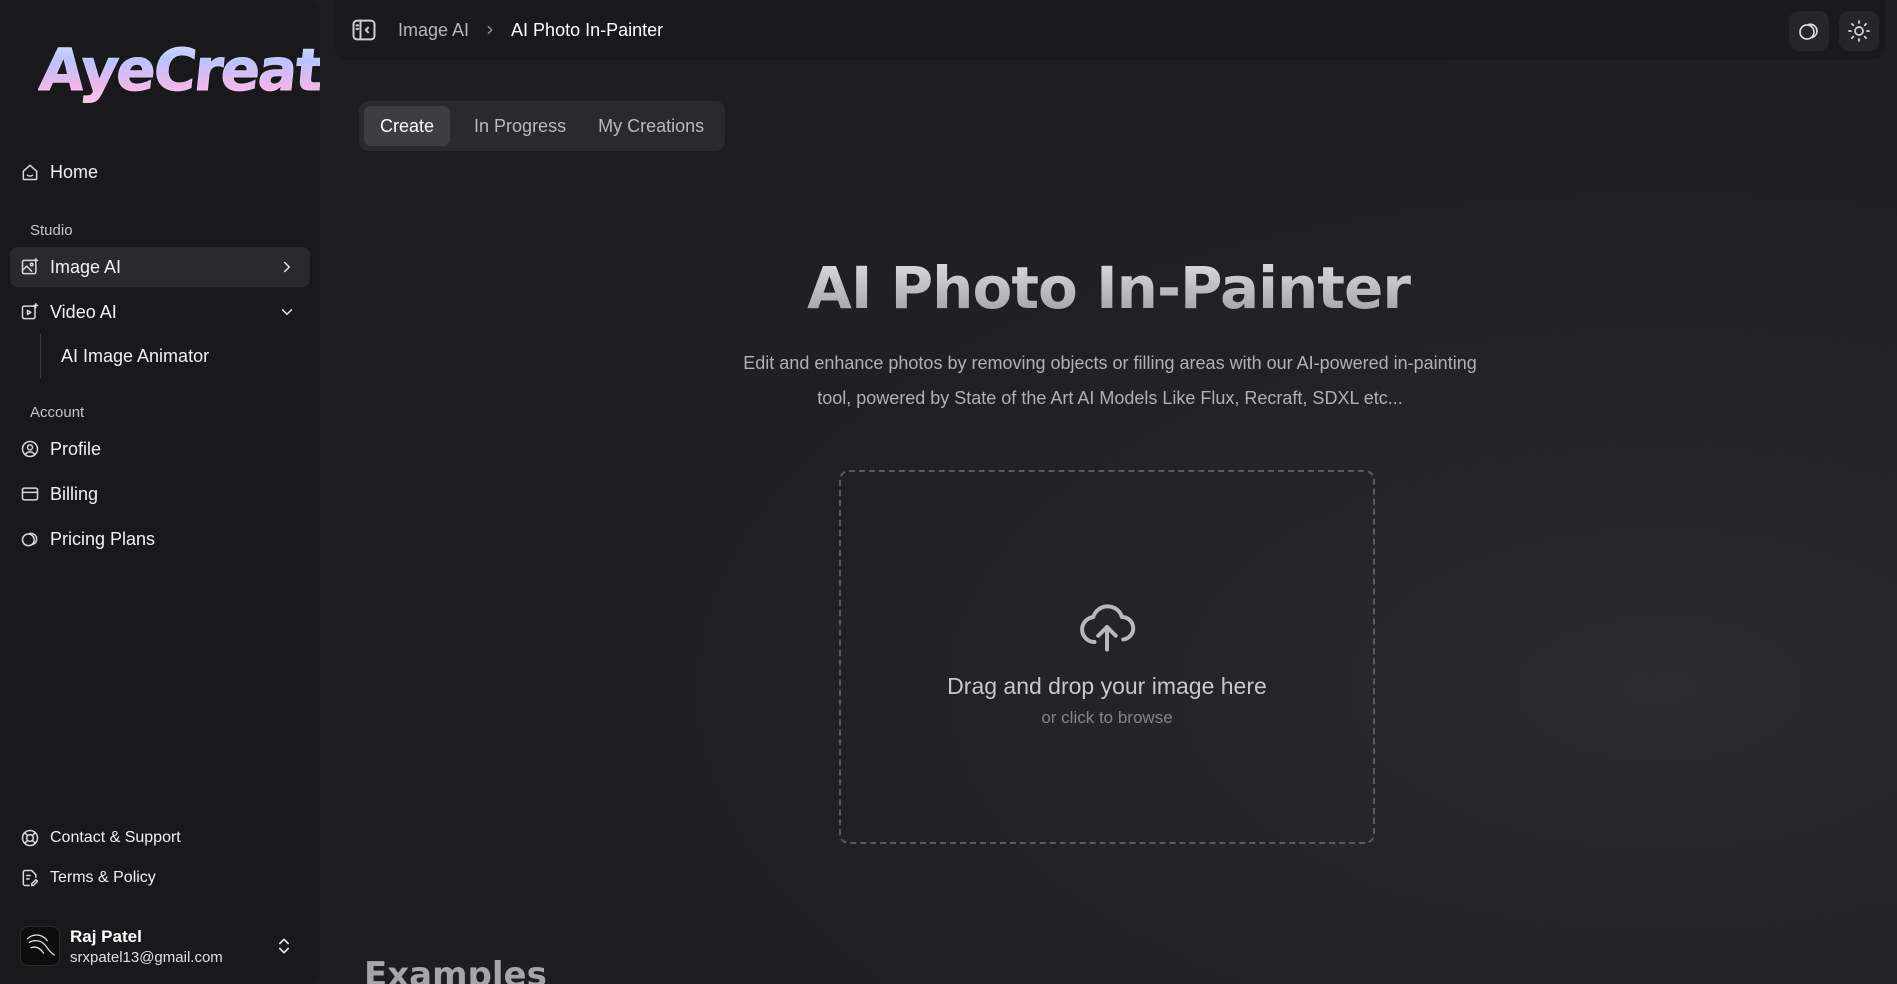 Image resolution: width=1897 pixels, height=984 pixels. Describe the element at coordinates (86, 266) in the screenshot. I see `sidebar-item-label: Image AI` at that location.